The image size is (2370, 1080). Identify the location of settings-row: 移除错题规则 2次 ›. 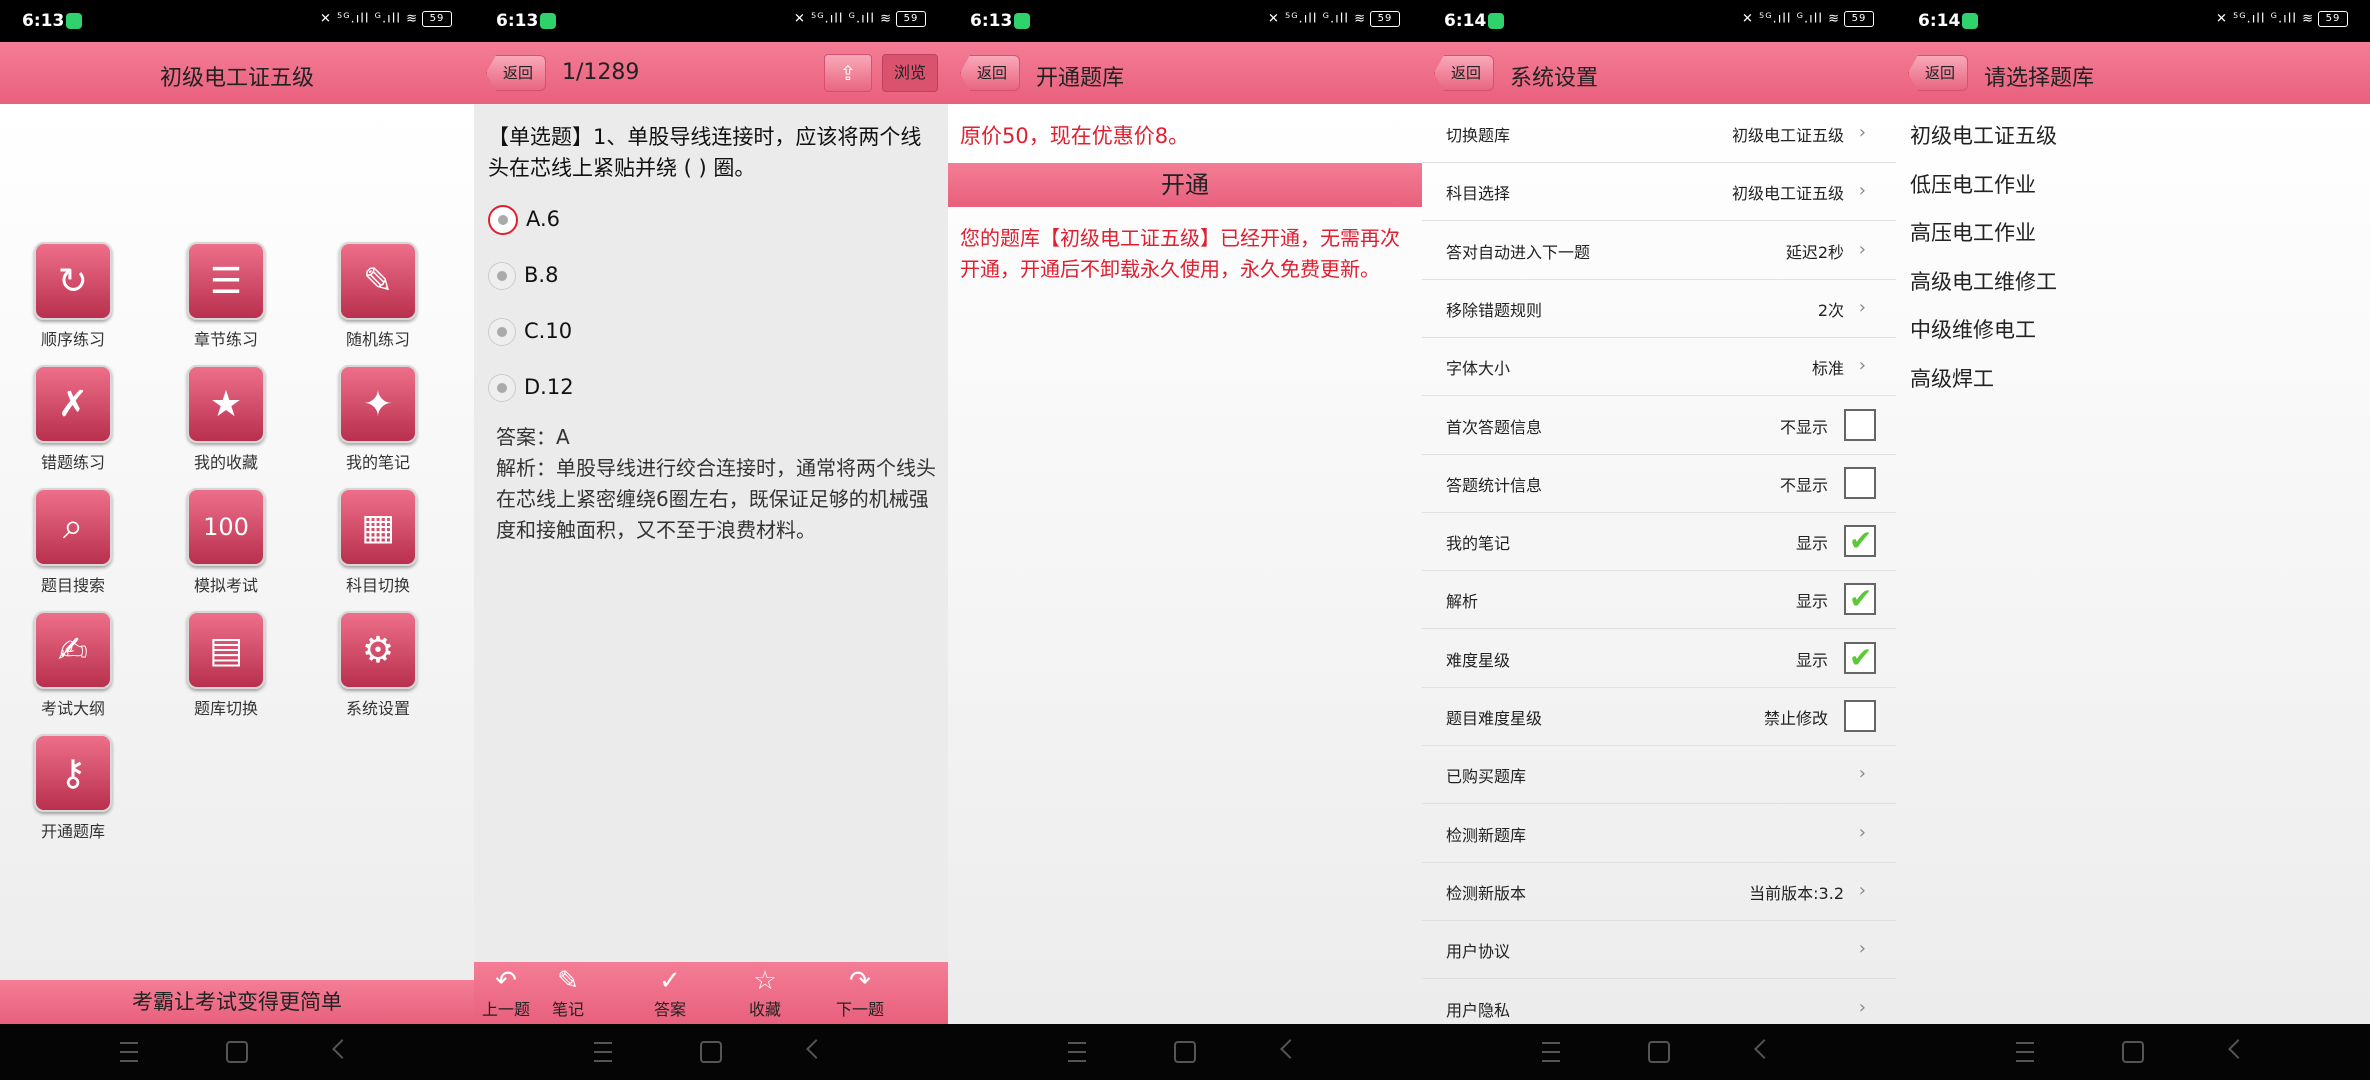
(1659, 308).